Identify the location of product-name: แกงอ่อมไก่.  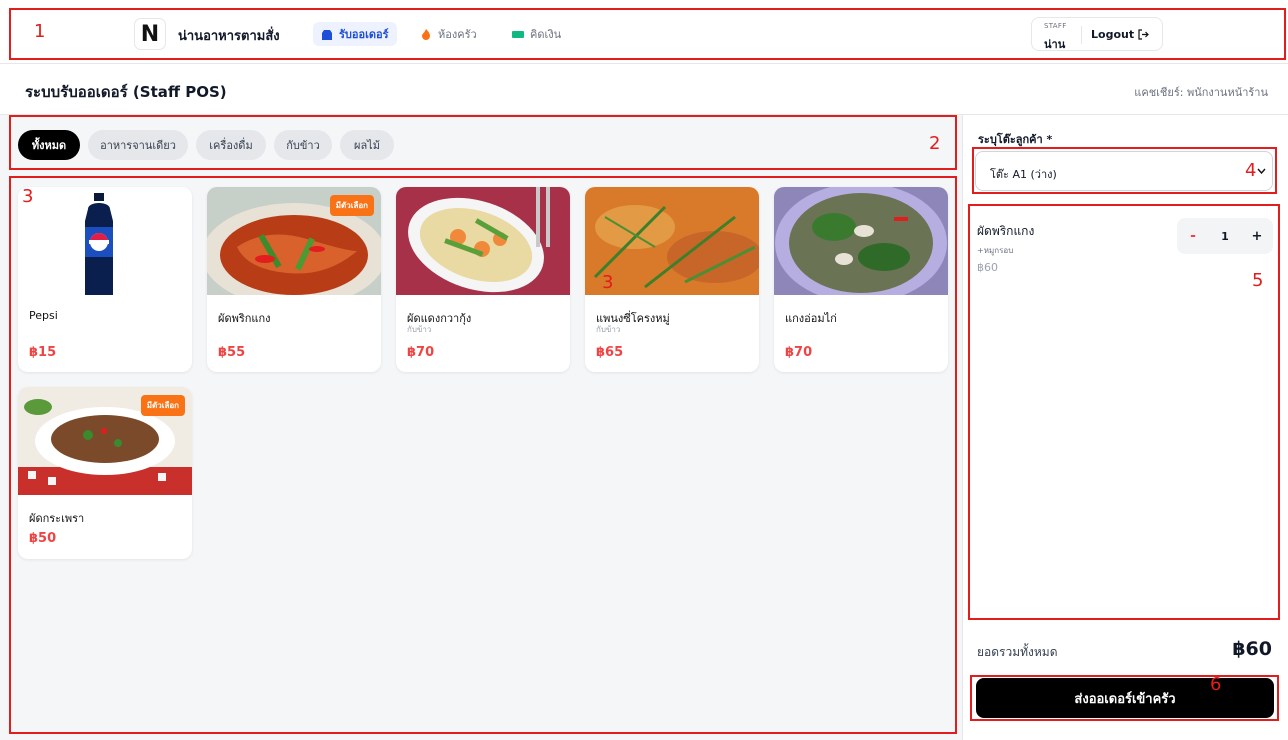
(811, 318).